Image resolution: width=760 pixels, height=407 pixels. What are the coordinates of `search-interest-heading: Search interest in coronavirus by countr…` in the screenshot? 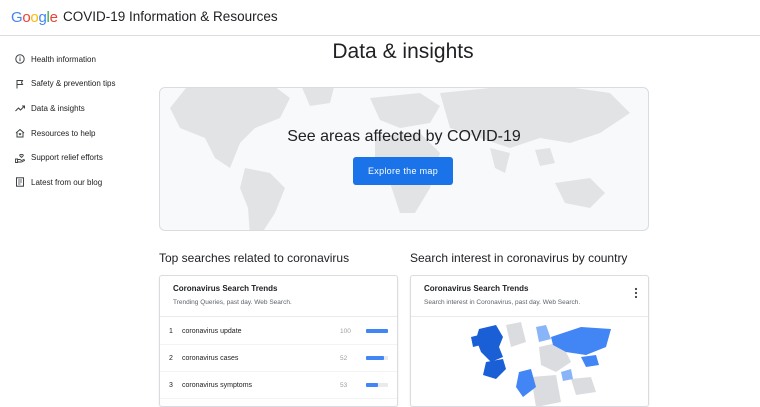 It's located at (519, 258).